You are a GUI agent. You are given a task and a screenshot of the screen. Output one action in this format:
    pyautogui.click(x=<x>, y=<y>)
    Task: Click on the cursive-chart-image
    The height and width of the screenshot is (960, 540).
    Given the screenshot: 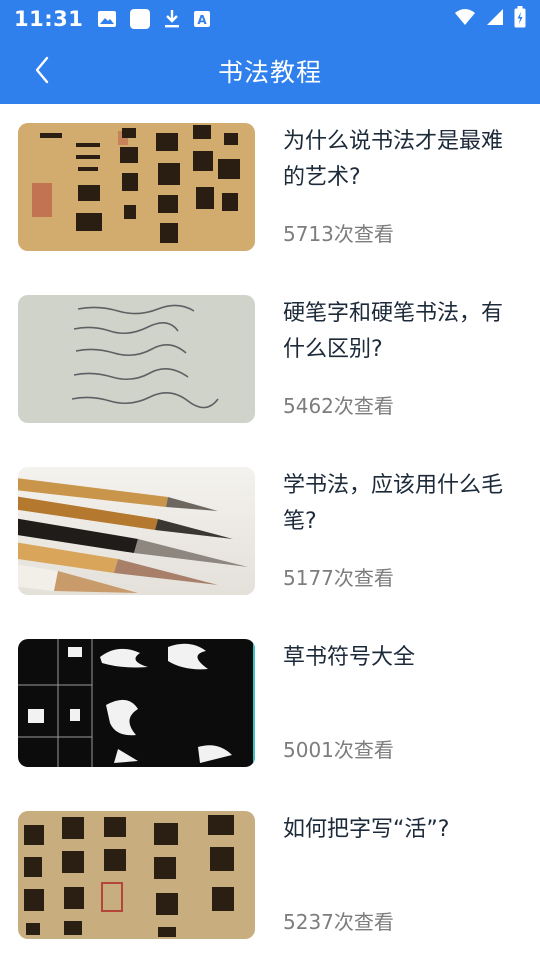 What is the action you would take?
    pyautogui.click(x=136, y=703)
    